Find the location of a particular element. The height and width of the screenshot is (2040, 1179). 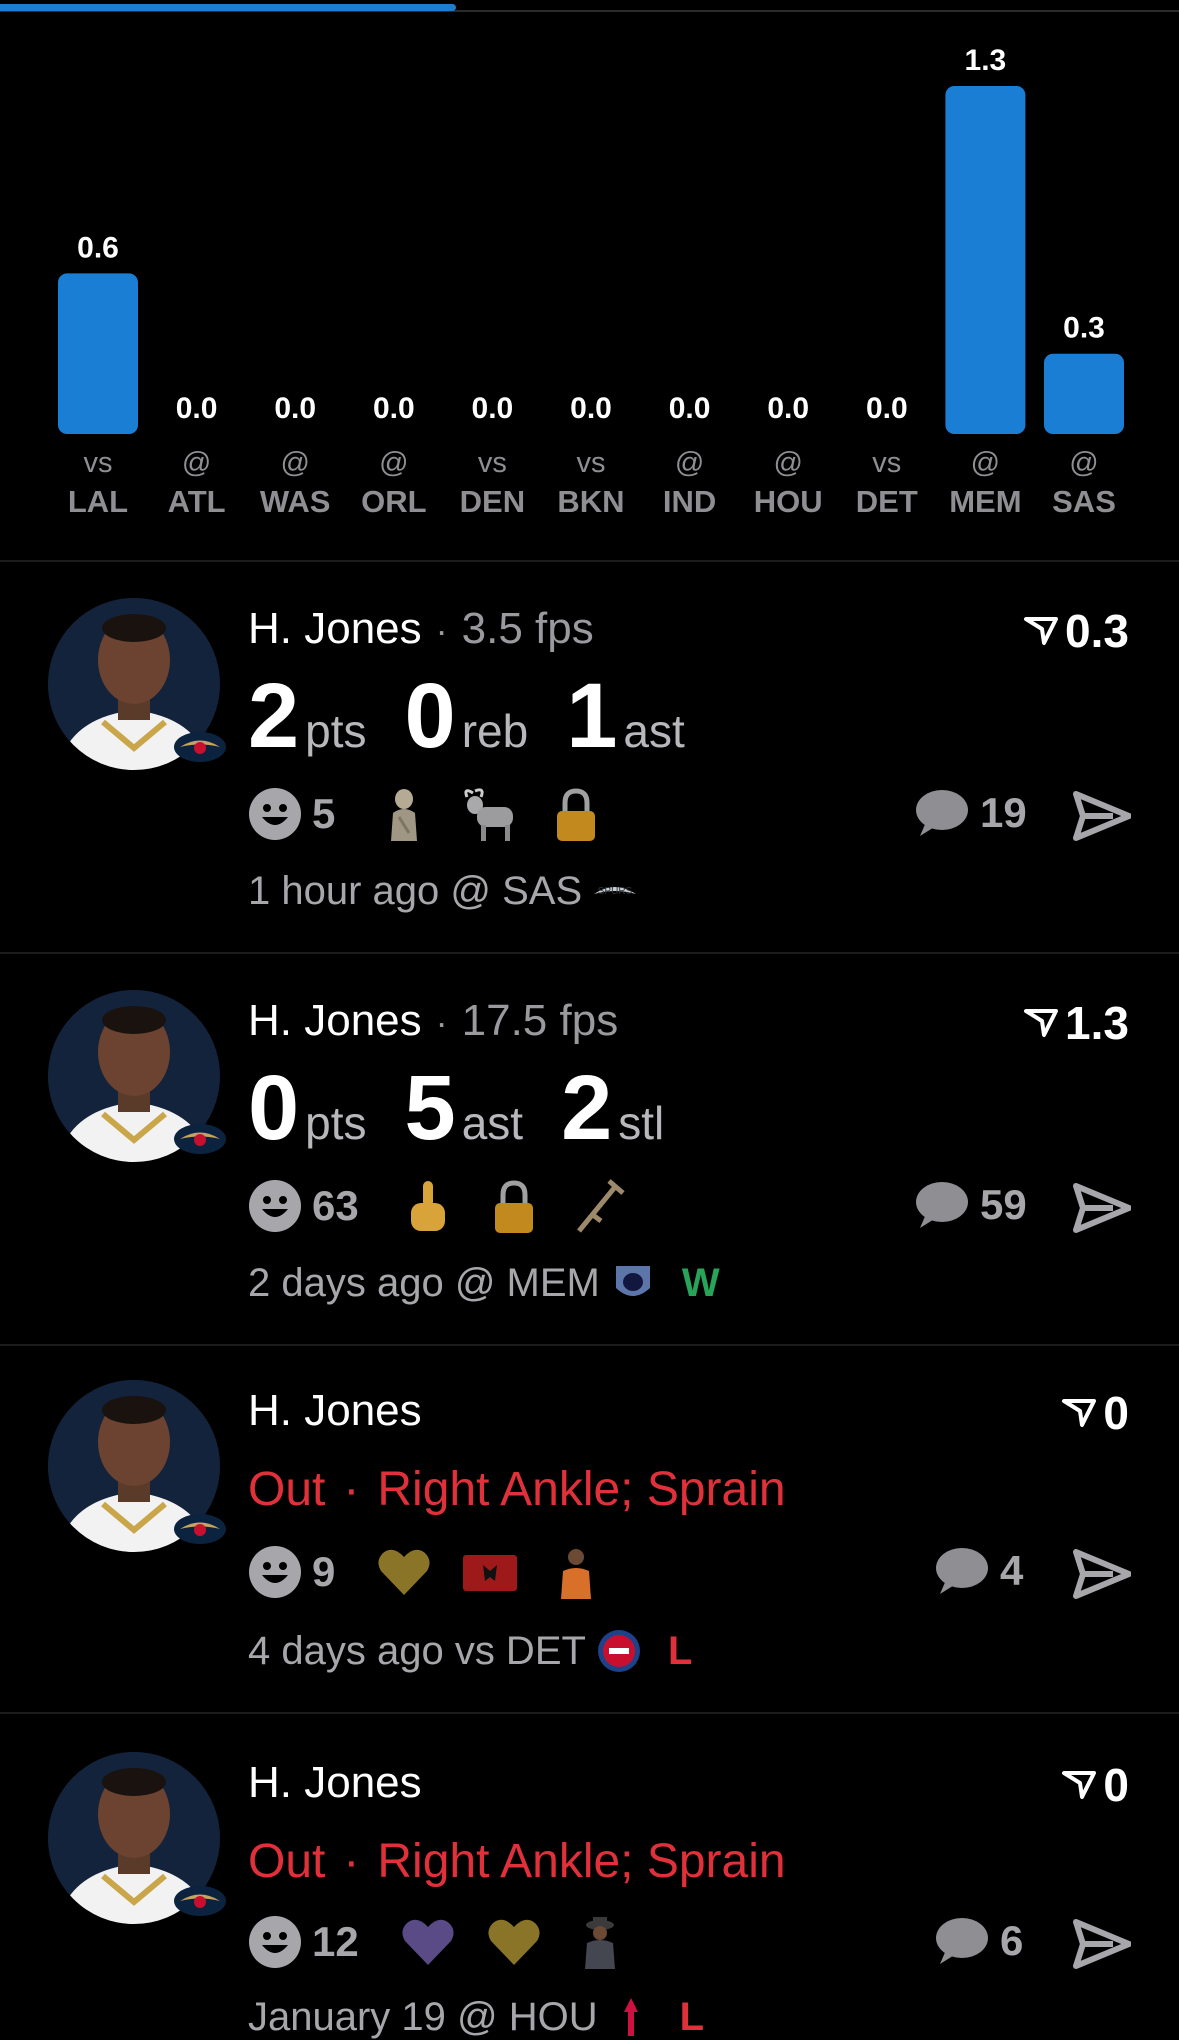

comments-button: 19 is located at coordinates (969, 813).